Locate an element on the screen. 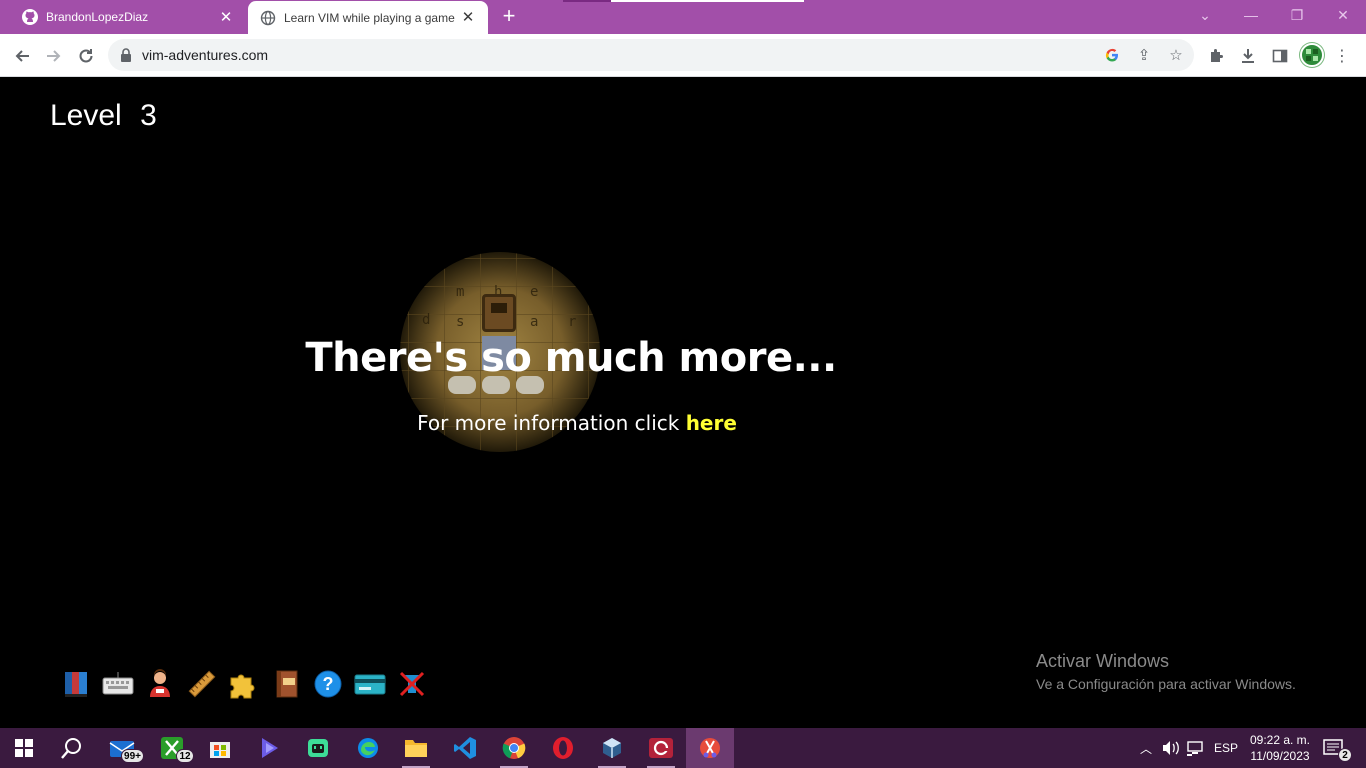  extensions-puzzle-icon is located at coordinates (1216, 56).